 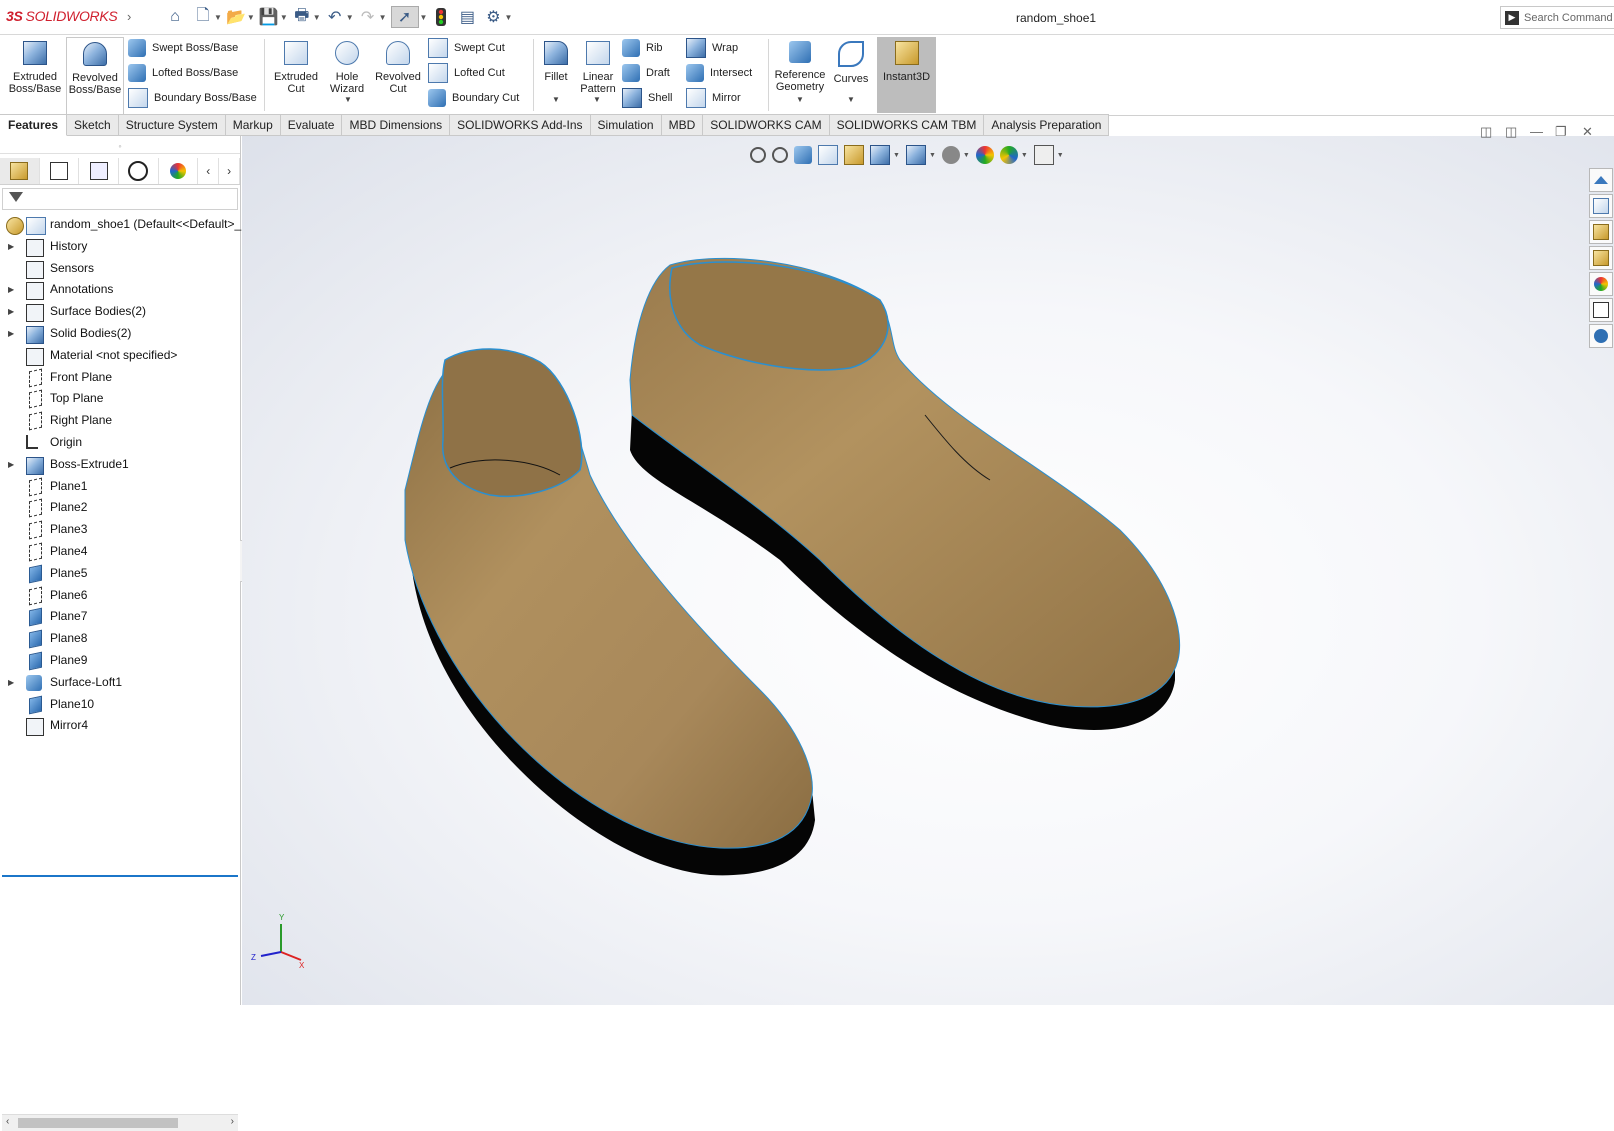 What do you see at coordinates (719, 73) in the screenshot?
I see `intersect-button: Intersect` at bounding box center [719, 73].